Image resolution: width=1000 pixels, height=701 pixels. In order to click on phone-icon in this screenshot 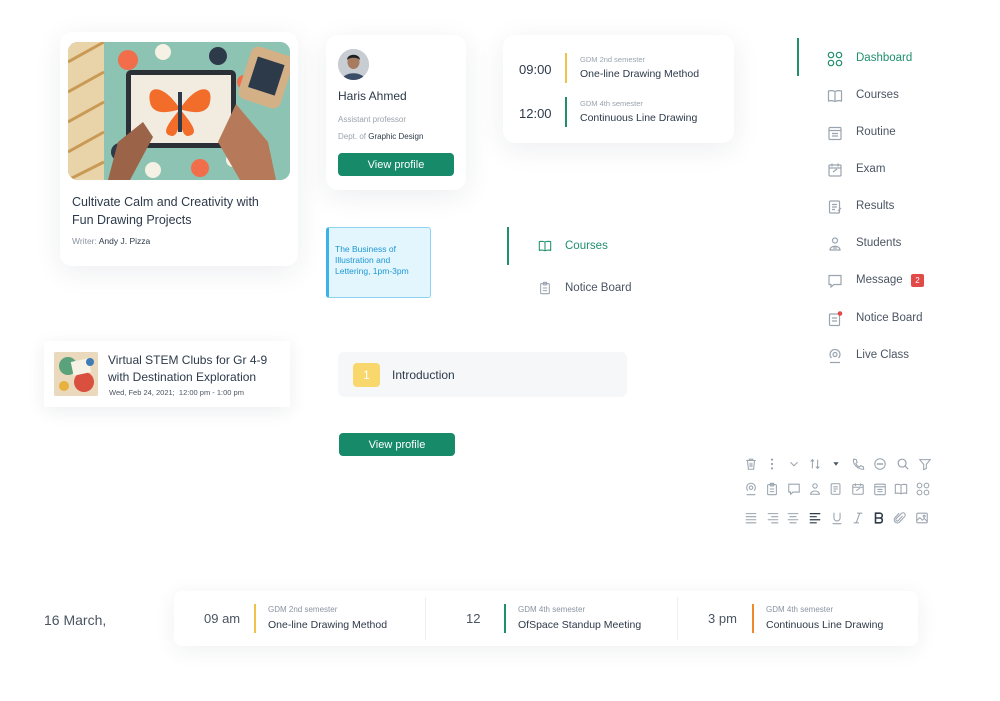, I will do `click(858, 464)`.